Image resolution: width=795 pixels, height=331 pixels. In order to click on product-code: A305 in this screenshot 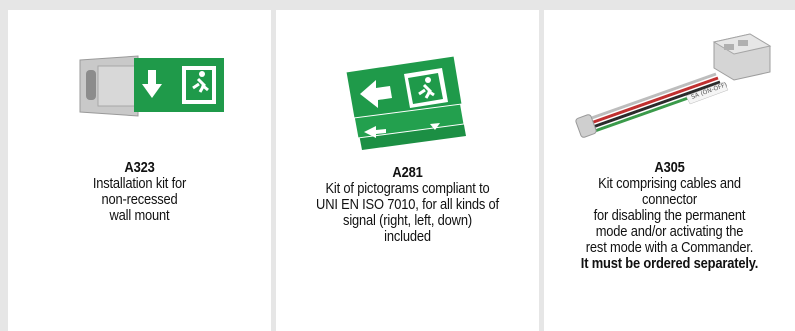, I will do `click(669, 167)`.